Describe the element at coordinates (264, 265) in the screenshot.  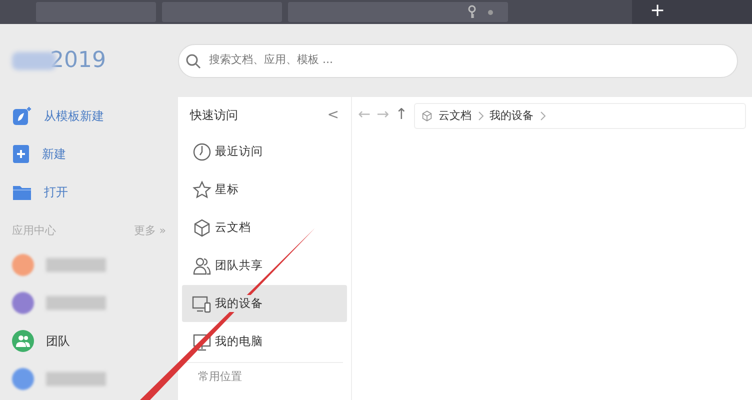
I see `quick-access-item: 团队共享` at that location.